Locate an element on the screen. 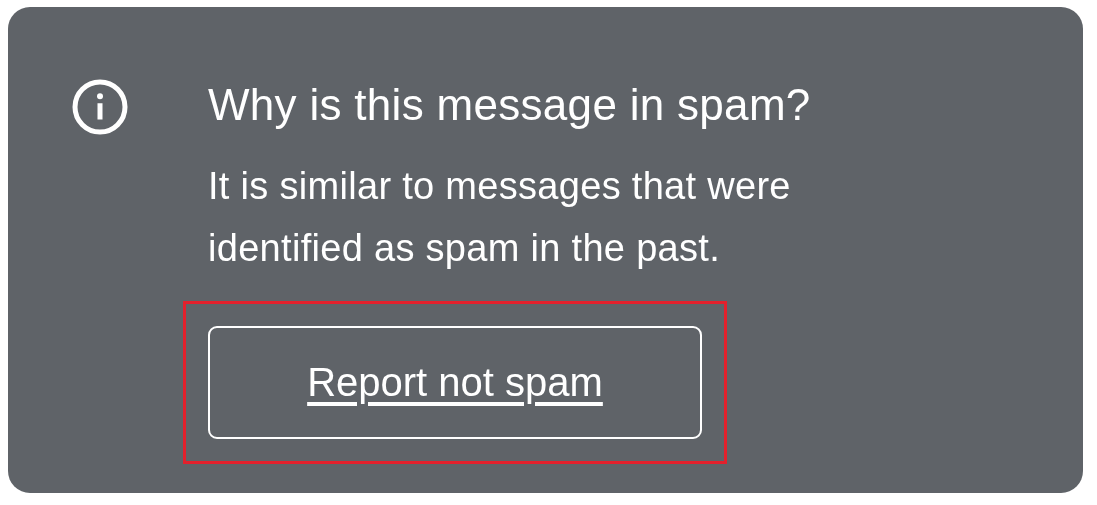  notice-message: It is similar to messages that were identified as spam in the past. is located at coordinates (500, 217).